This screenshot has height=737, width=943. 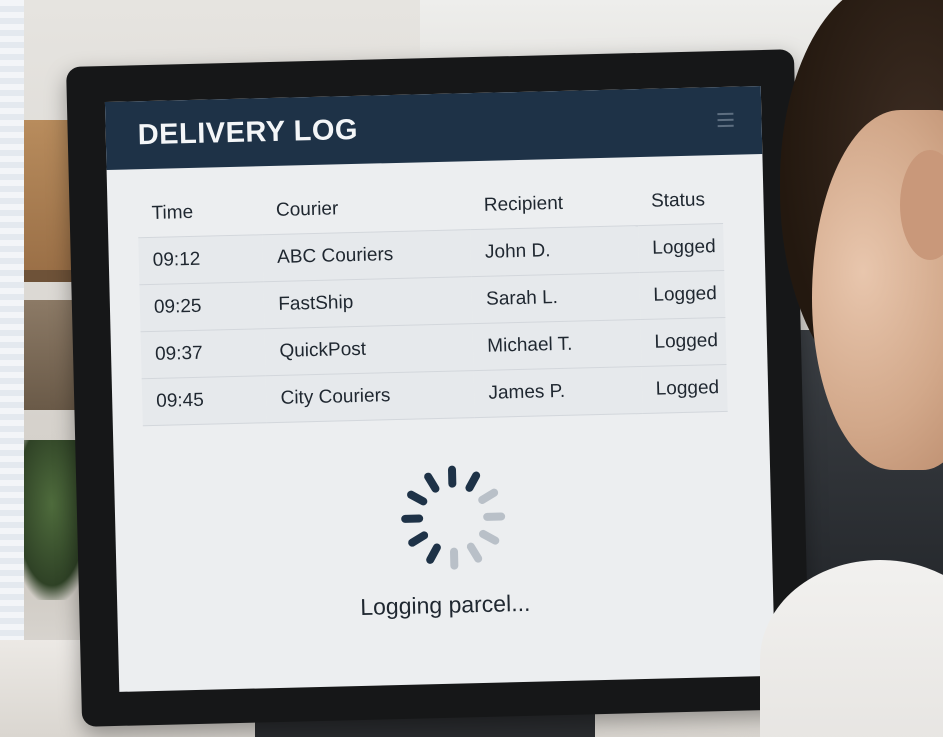 I want to click on cell-time: 09:45, so click(x=204, y=400).